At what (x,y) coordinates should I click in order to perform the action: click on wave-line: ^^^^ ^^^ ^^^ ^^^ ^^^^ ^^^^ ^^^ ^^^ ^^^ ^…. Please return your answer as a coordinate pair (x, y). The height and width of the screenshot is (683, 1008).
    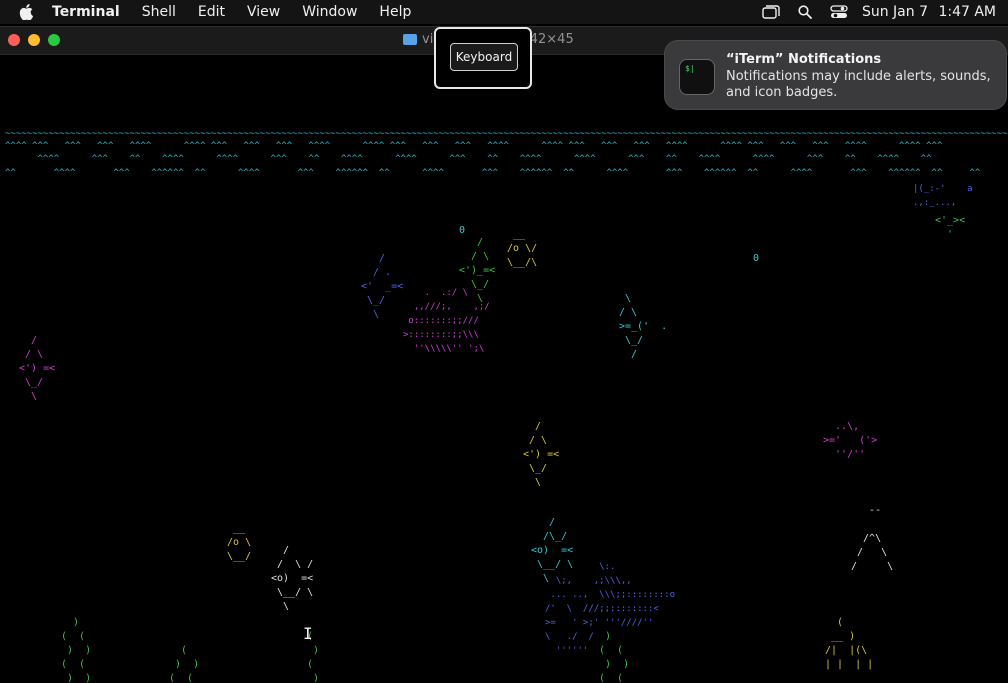
    Looking at the image, I should click on (474, 146).